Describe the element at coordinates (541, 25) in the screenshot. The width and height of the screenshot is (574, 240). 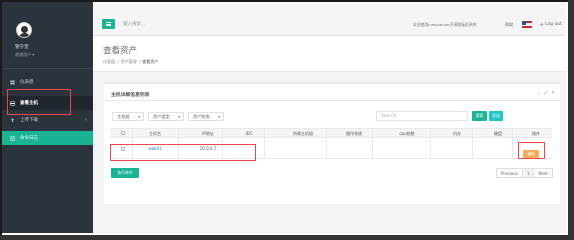
I see `logout-icon: ⇥` at that location.